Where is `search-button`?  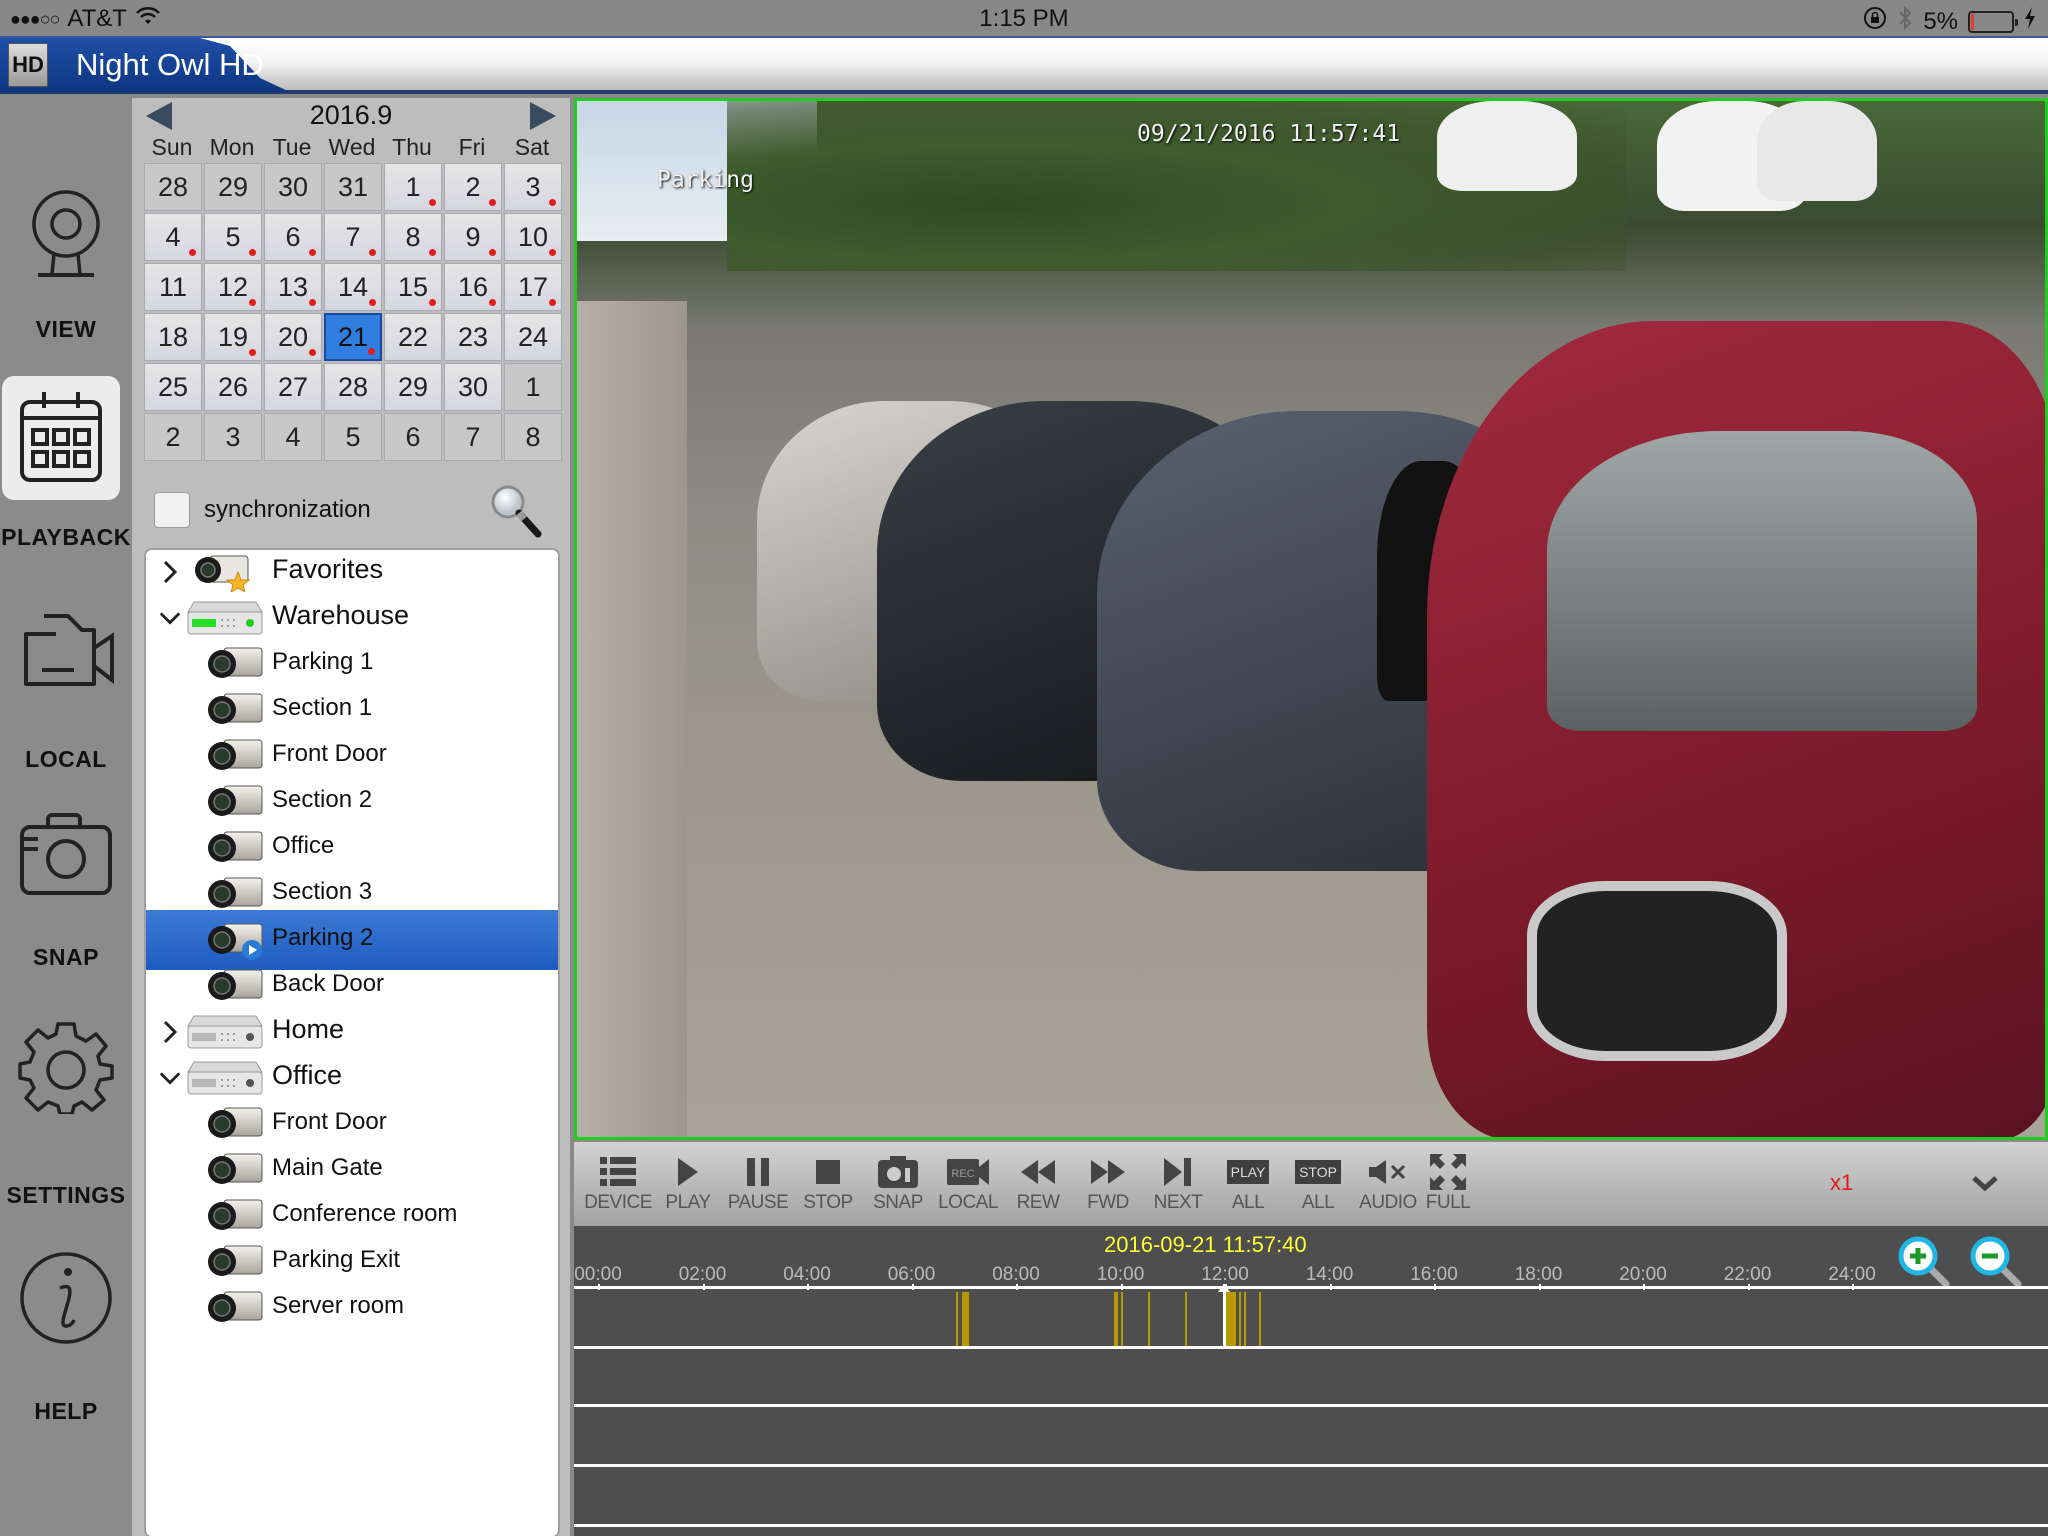 search-button is located at coordinates (516, 511).